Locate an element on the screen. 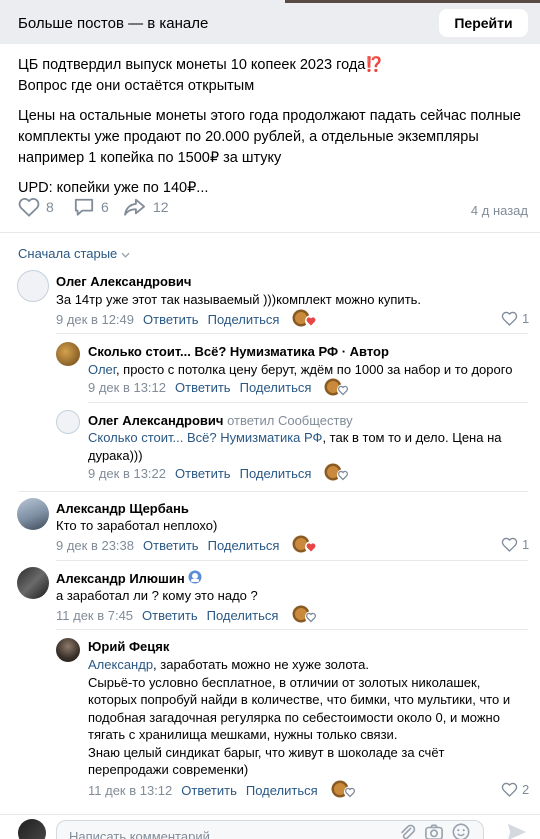 Image resolution: width=540 pixels, height=839 pixels. sort-dropdown: Сначала старые is located at coordinates (74, 253).